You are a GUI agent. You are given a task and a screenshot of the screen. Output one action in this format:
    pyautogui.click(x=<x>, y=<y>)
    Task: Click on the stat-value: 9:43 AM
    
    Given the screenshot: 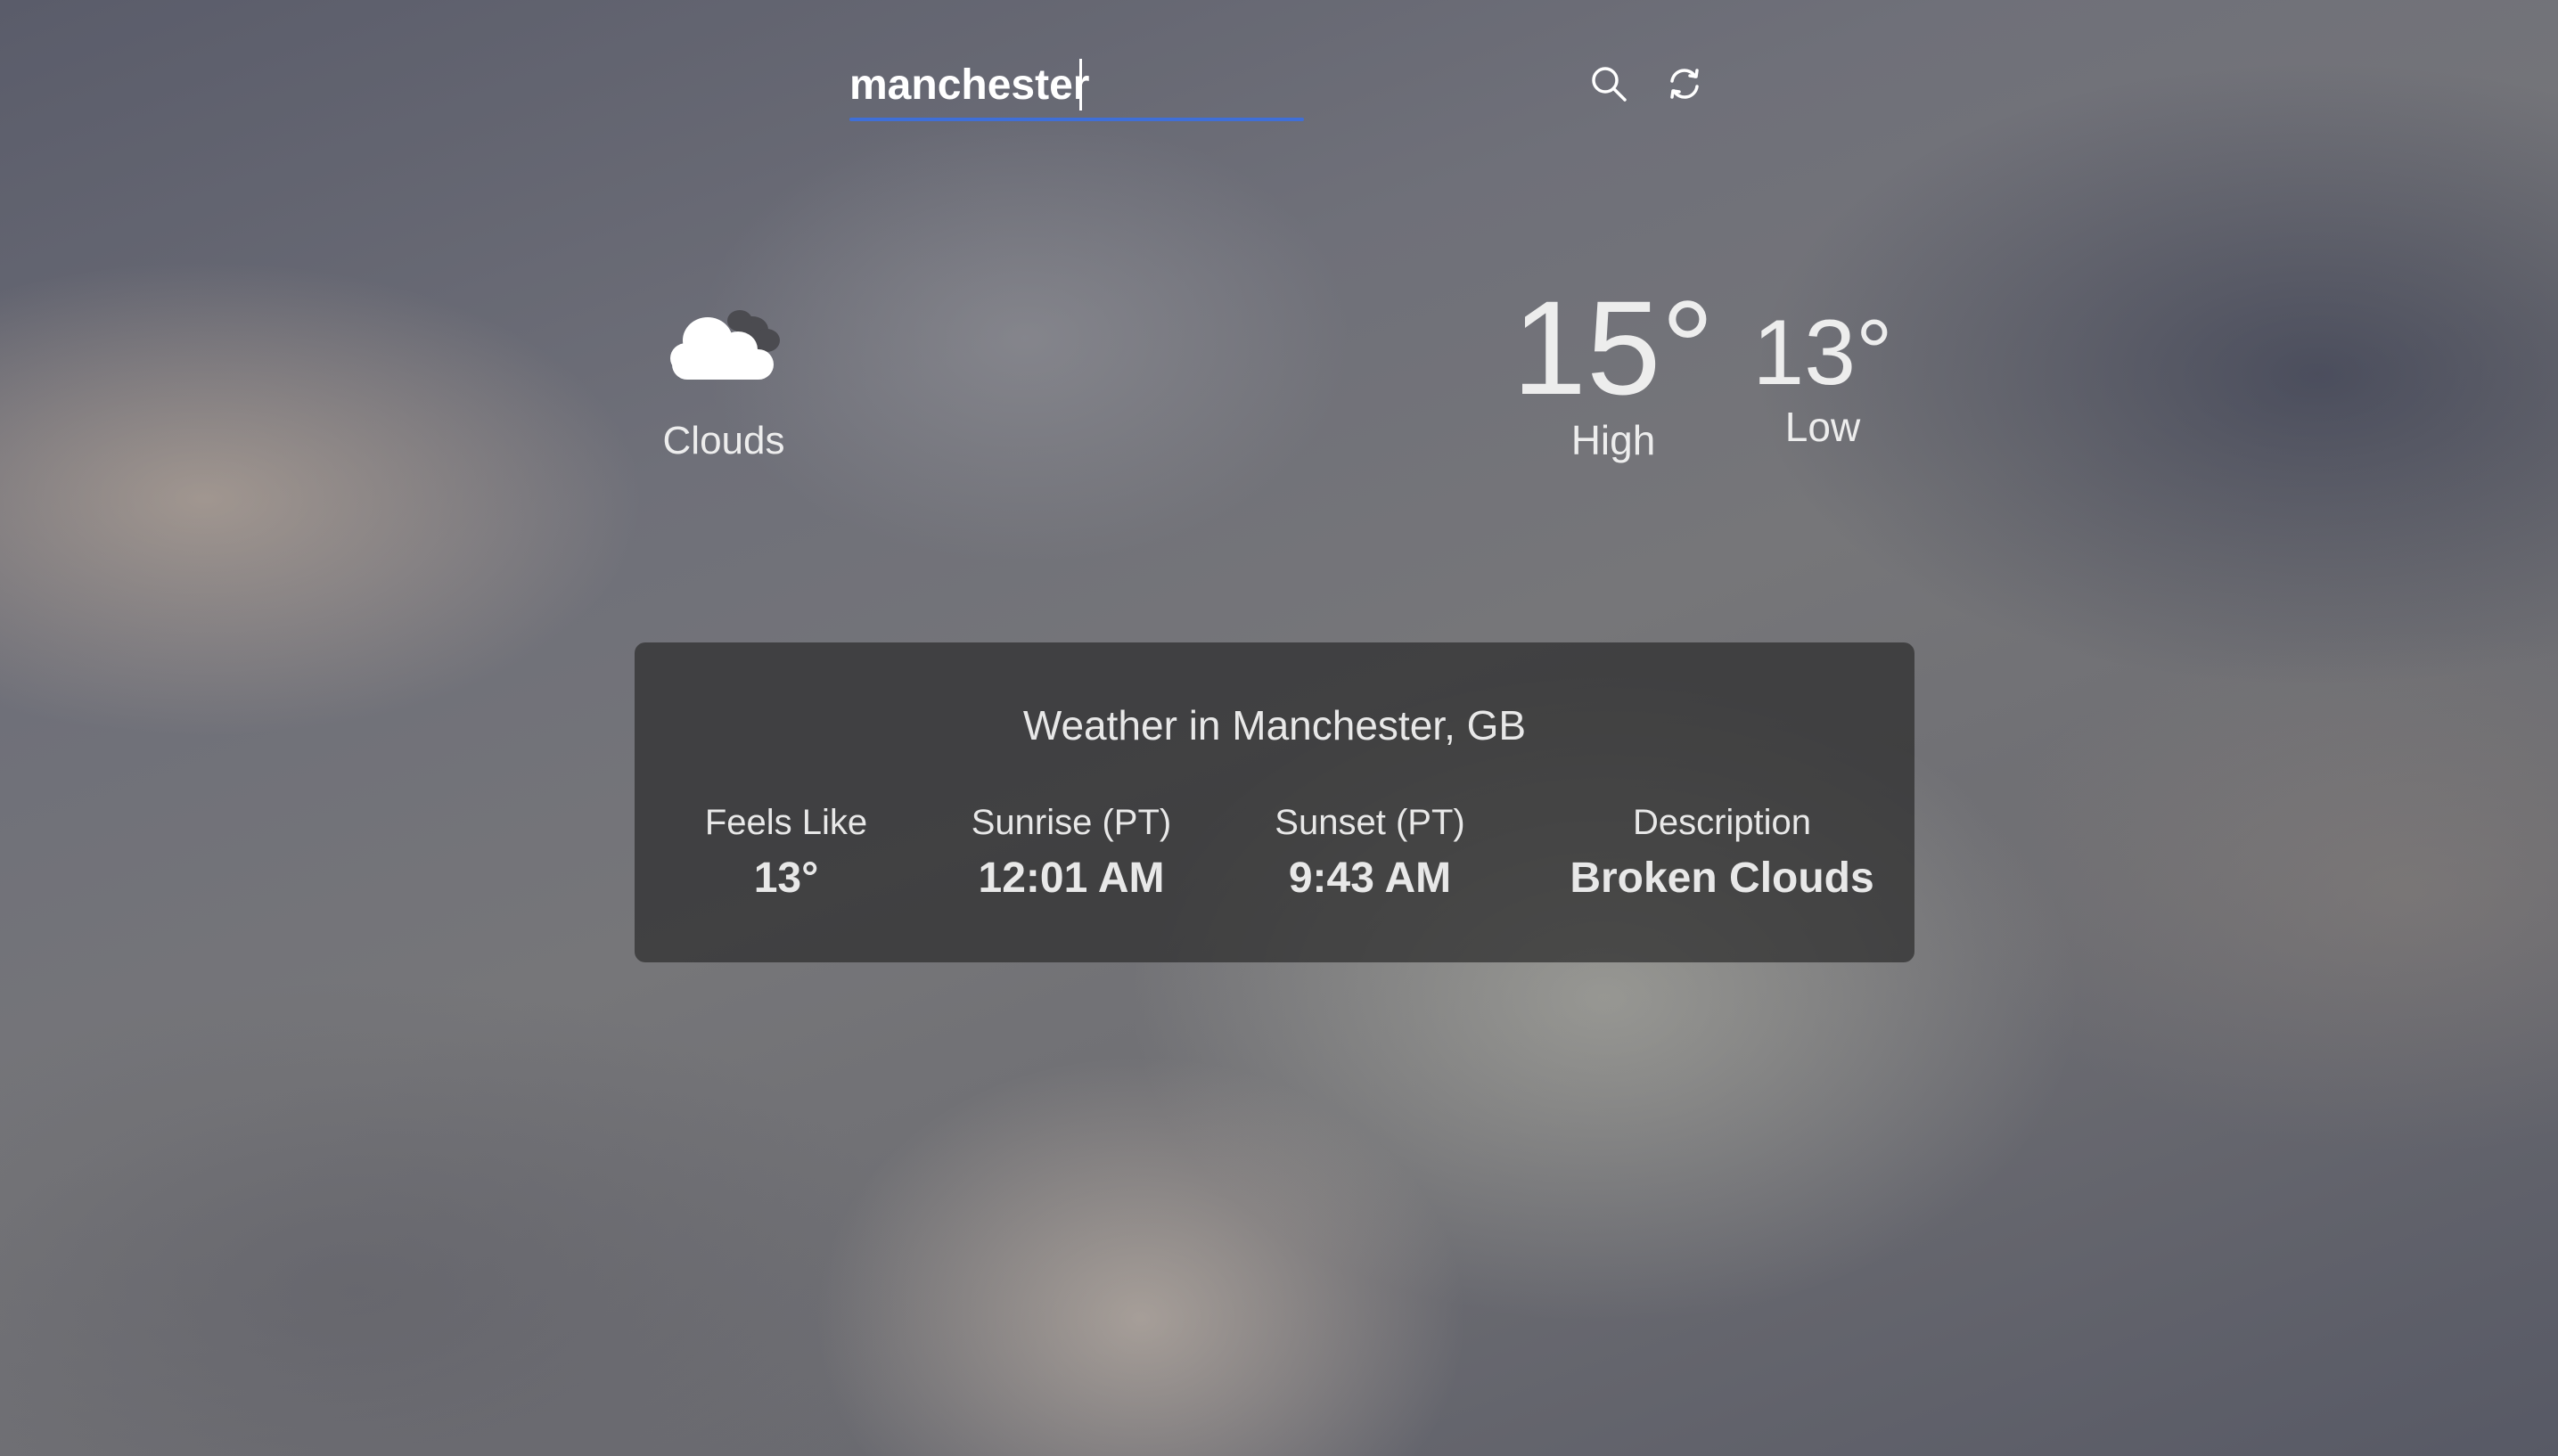 What is the action you would take?
    pyautogui.click(x=1370, y=878)
    